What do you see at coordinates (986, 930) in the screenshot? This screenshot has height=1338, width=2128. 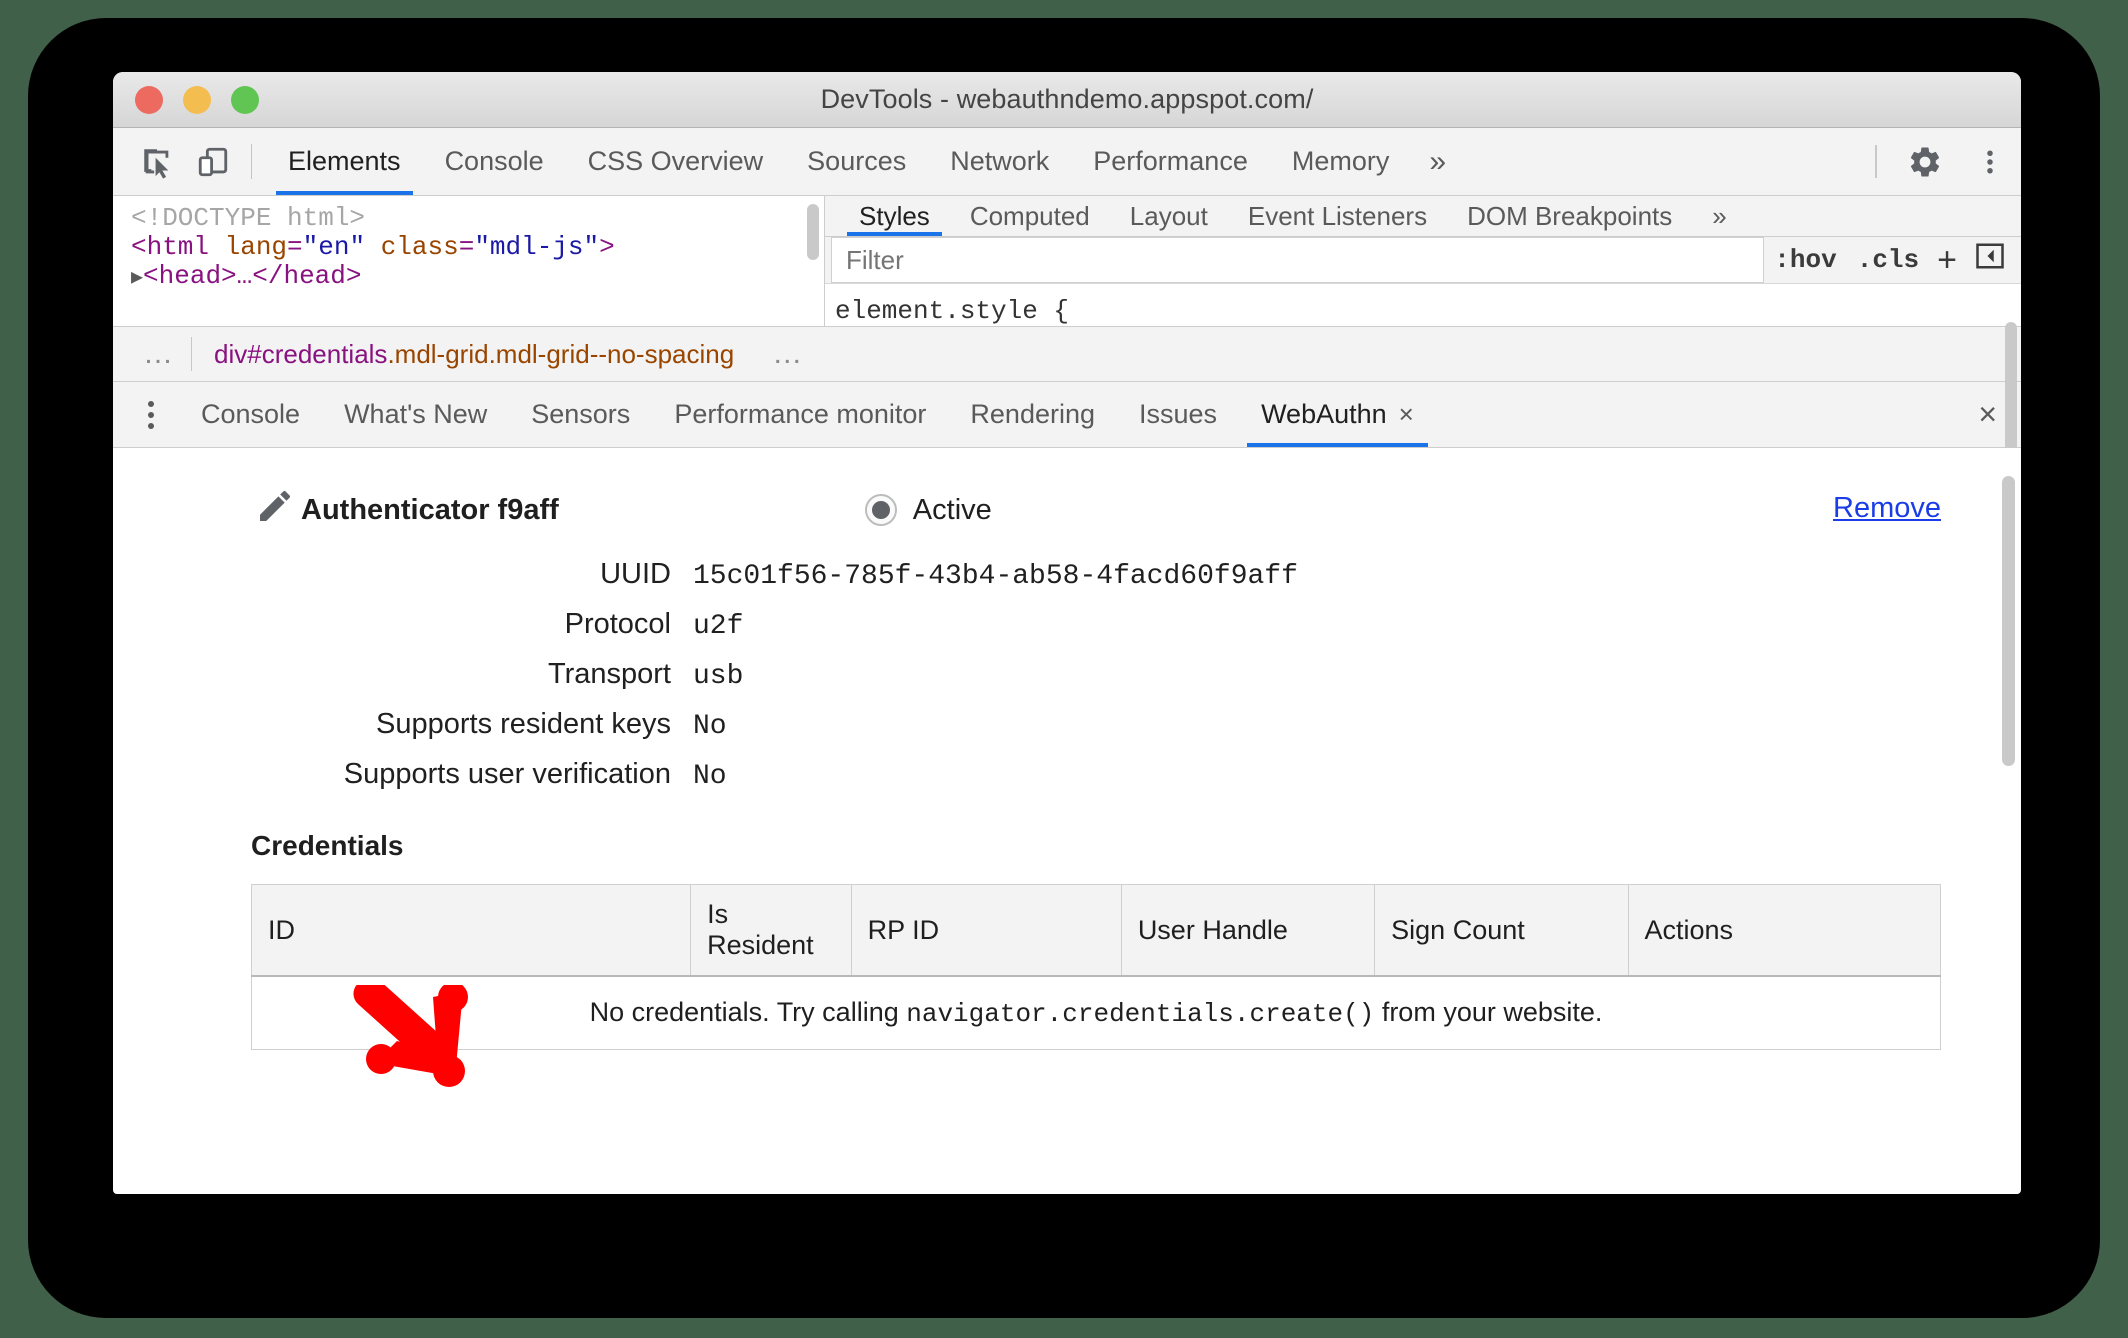 I see `column-header-rp-id: RP ID` at bounding box center [986, 930].